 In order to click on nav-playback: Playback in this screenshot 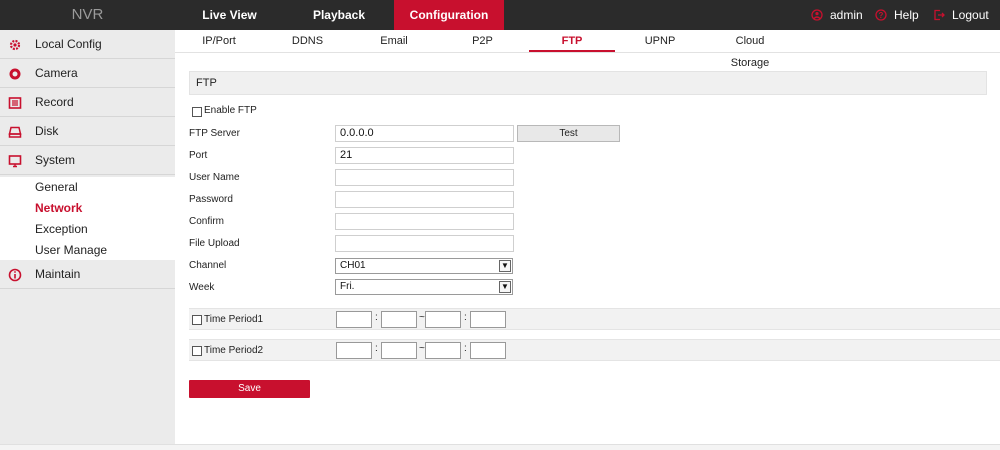, I will do `click(339, 15)`.